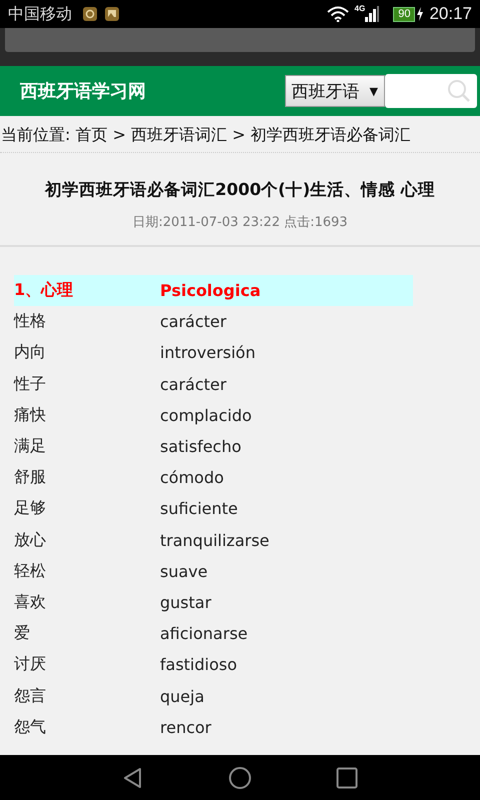 This screenshot has height=800, width=480. I want to click on spanish-term: complacido, so click(206, 415).